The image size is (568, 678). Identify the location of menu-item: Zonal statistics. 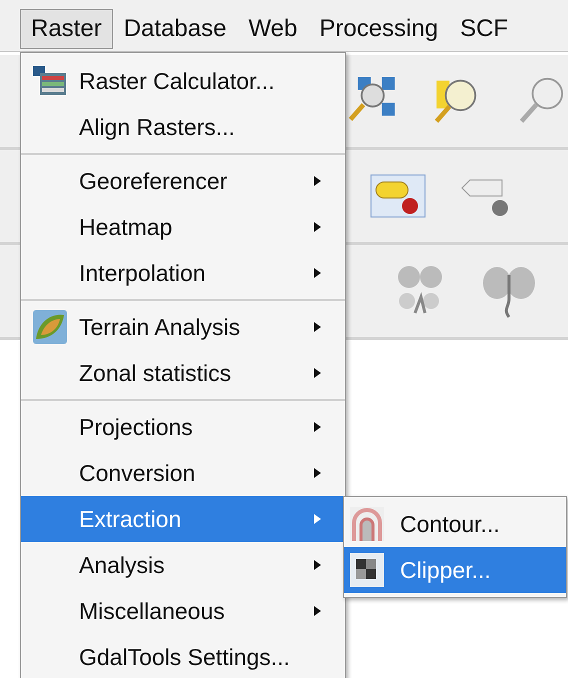
(183, 373).